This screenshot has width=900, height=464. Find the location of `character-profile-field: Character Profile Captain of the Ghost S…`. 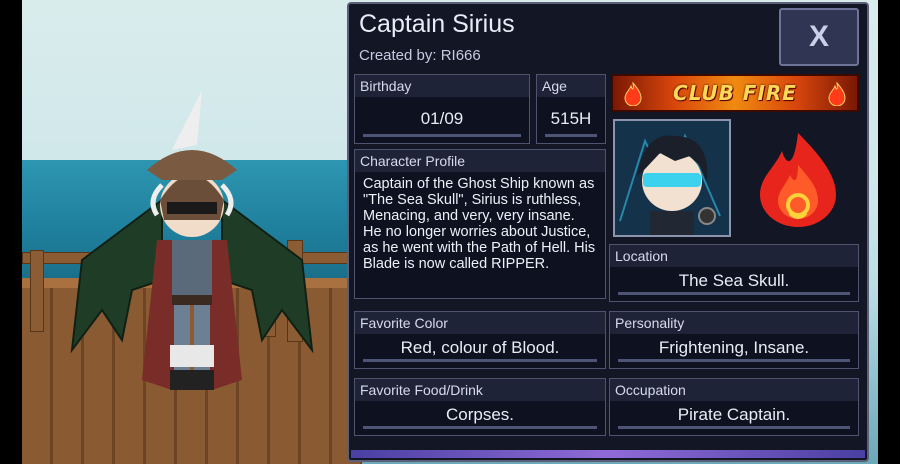

character-profile-field: Character Profile Captain of the Ghost S… is located at coordinates (480, 224).